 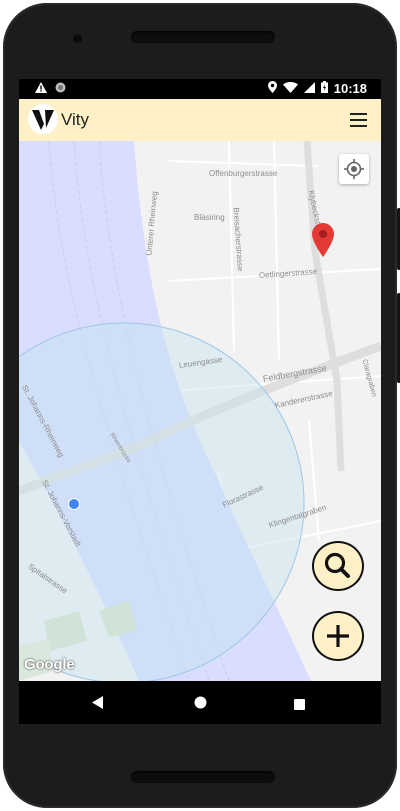 What do you see at coordinates (350, 88) in the screenshot?
I see `clock: 10:18` at bounding box center [350, 88].